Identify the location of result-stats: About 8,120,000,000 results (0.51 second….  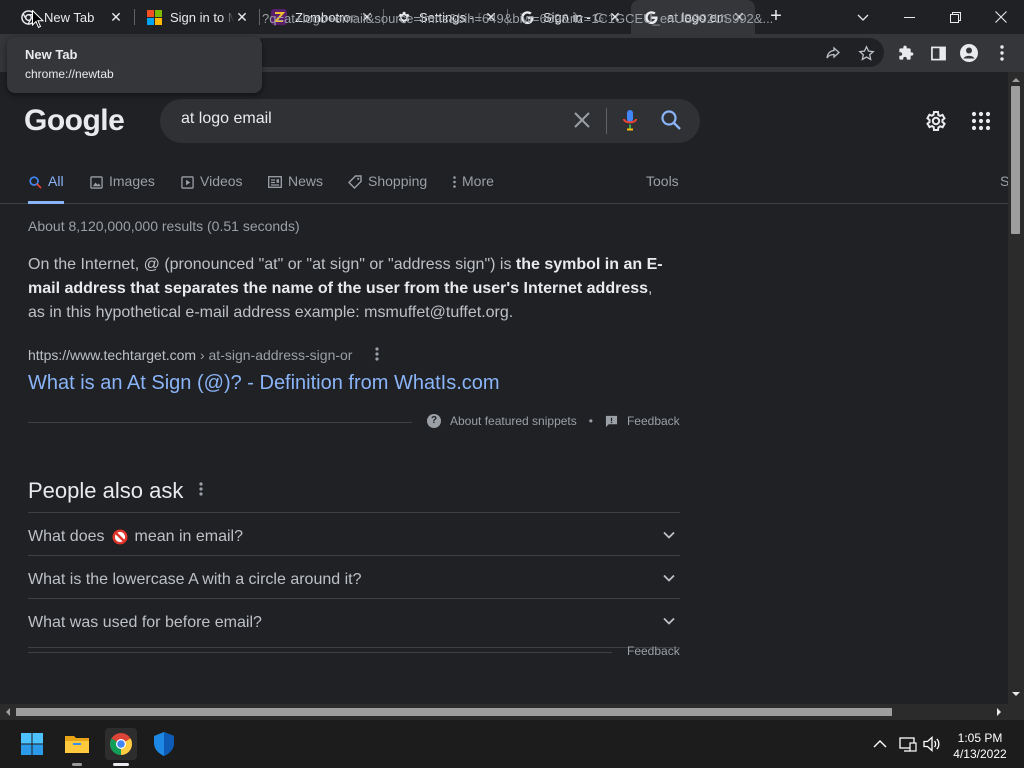
(164, 226).